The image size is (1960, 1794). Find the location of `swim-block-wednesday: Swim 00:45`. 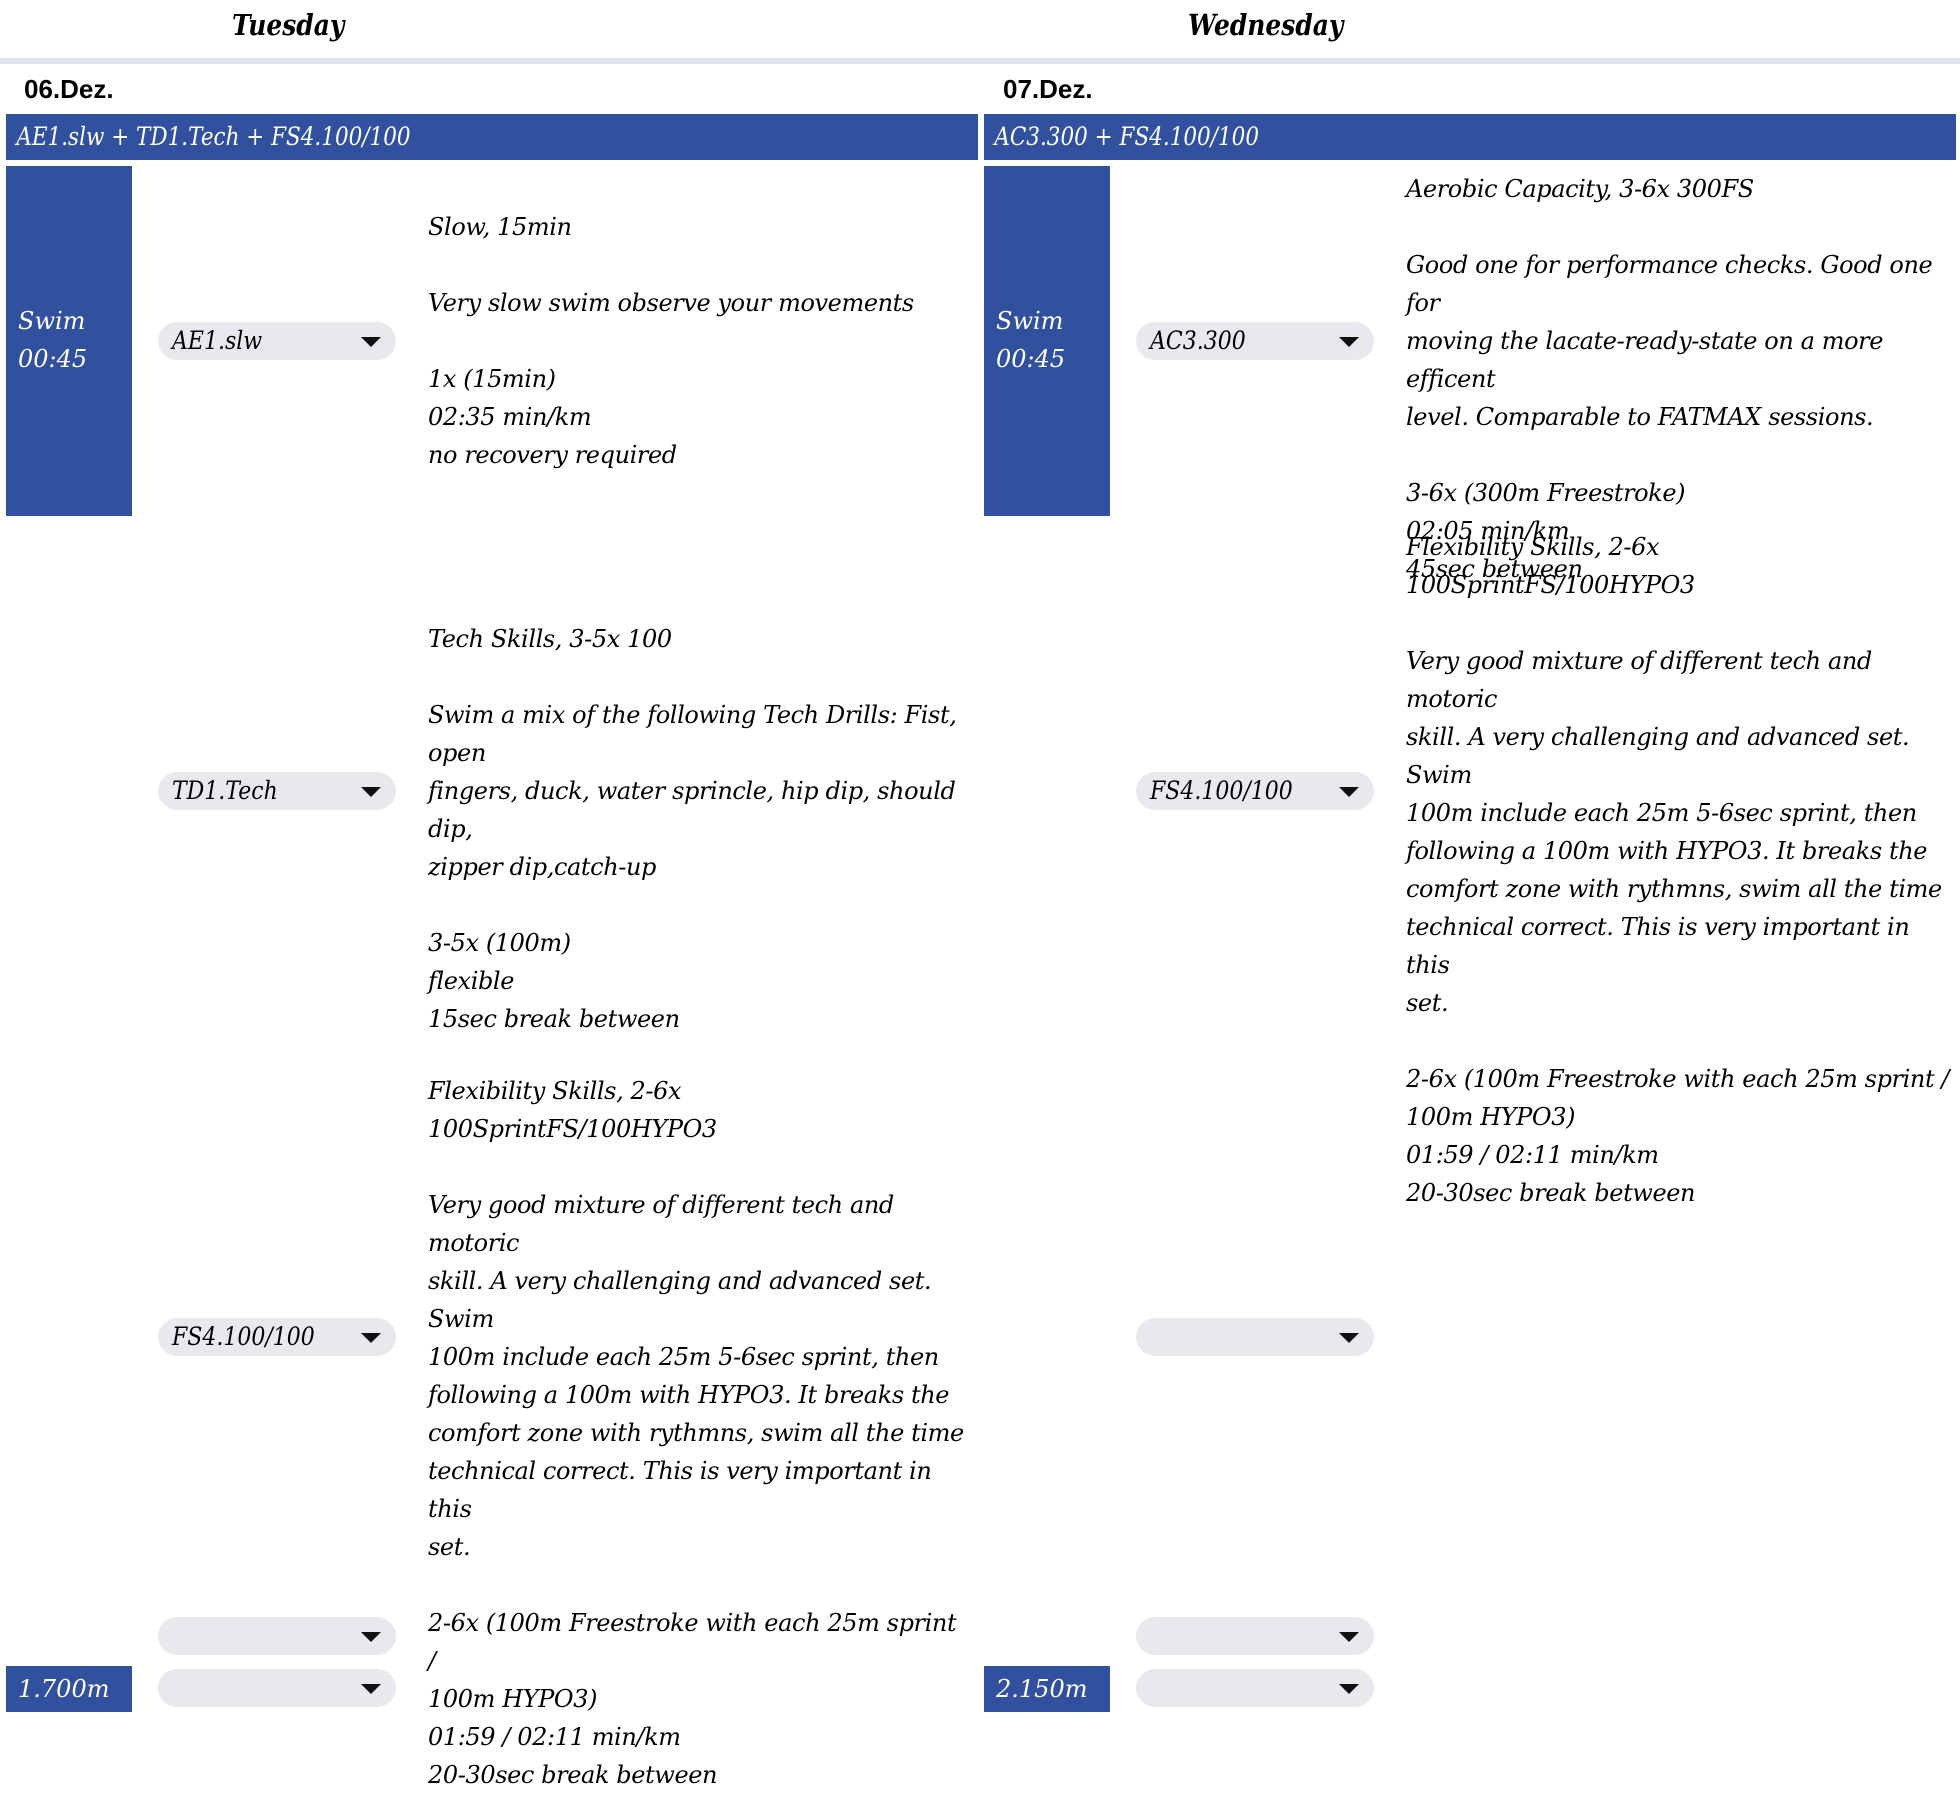

swim-block-wednesday: Swim 00:45 is located at coordinates (1047, 341).